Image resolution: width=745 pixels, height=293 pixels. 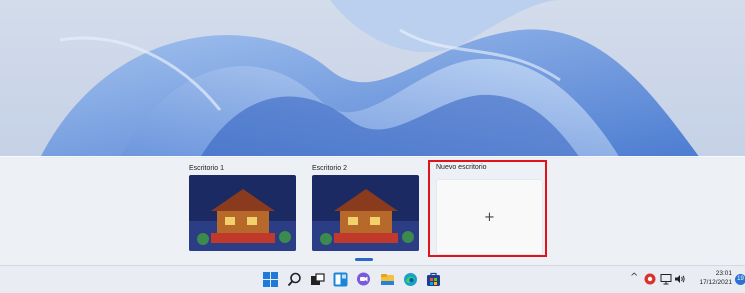 I want to click on desktop-1-card: Escritorio 1, so click(x=242, y=207).